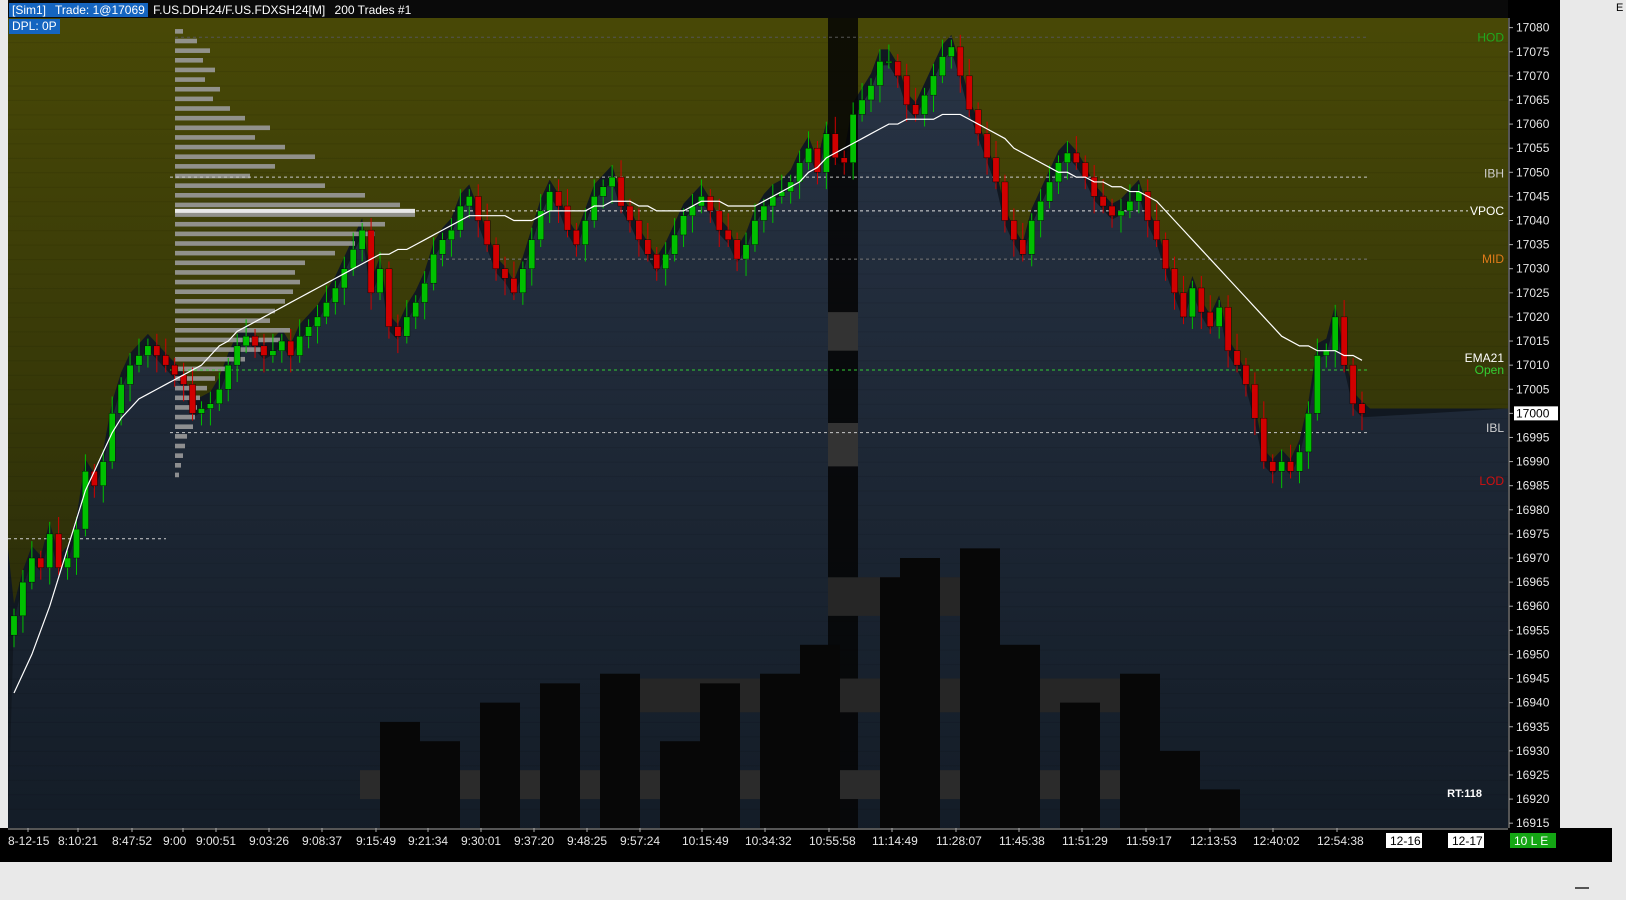  Describe the element at coordinates (1533, 703) in the screenshot. I see `price-tick-label: 16940` at that location.